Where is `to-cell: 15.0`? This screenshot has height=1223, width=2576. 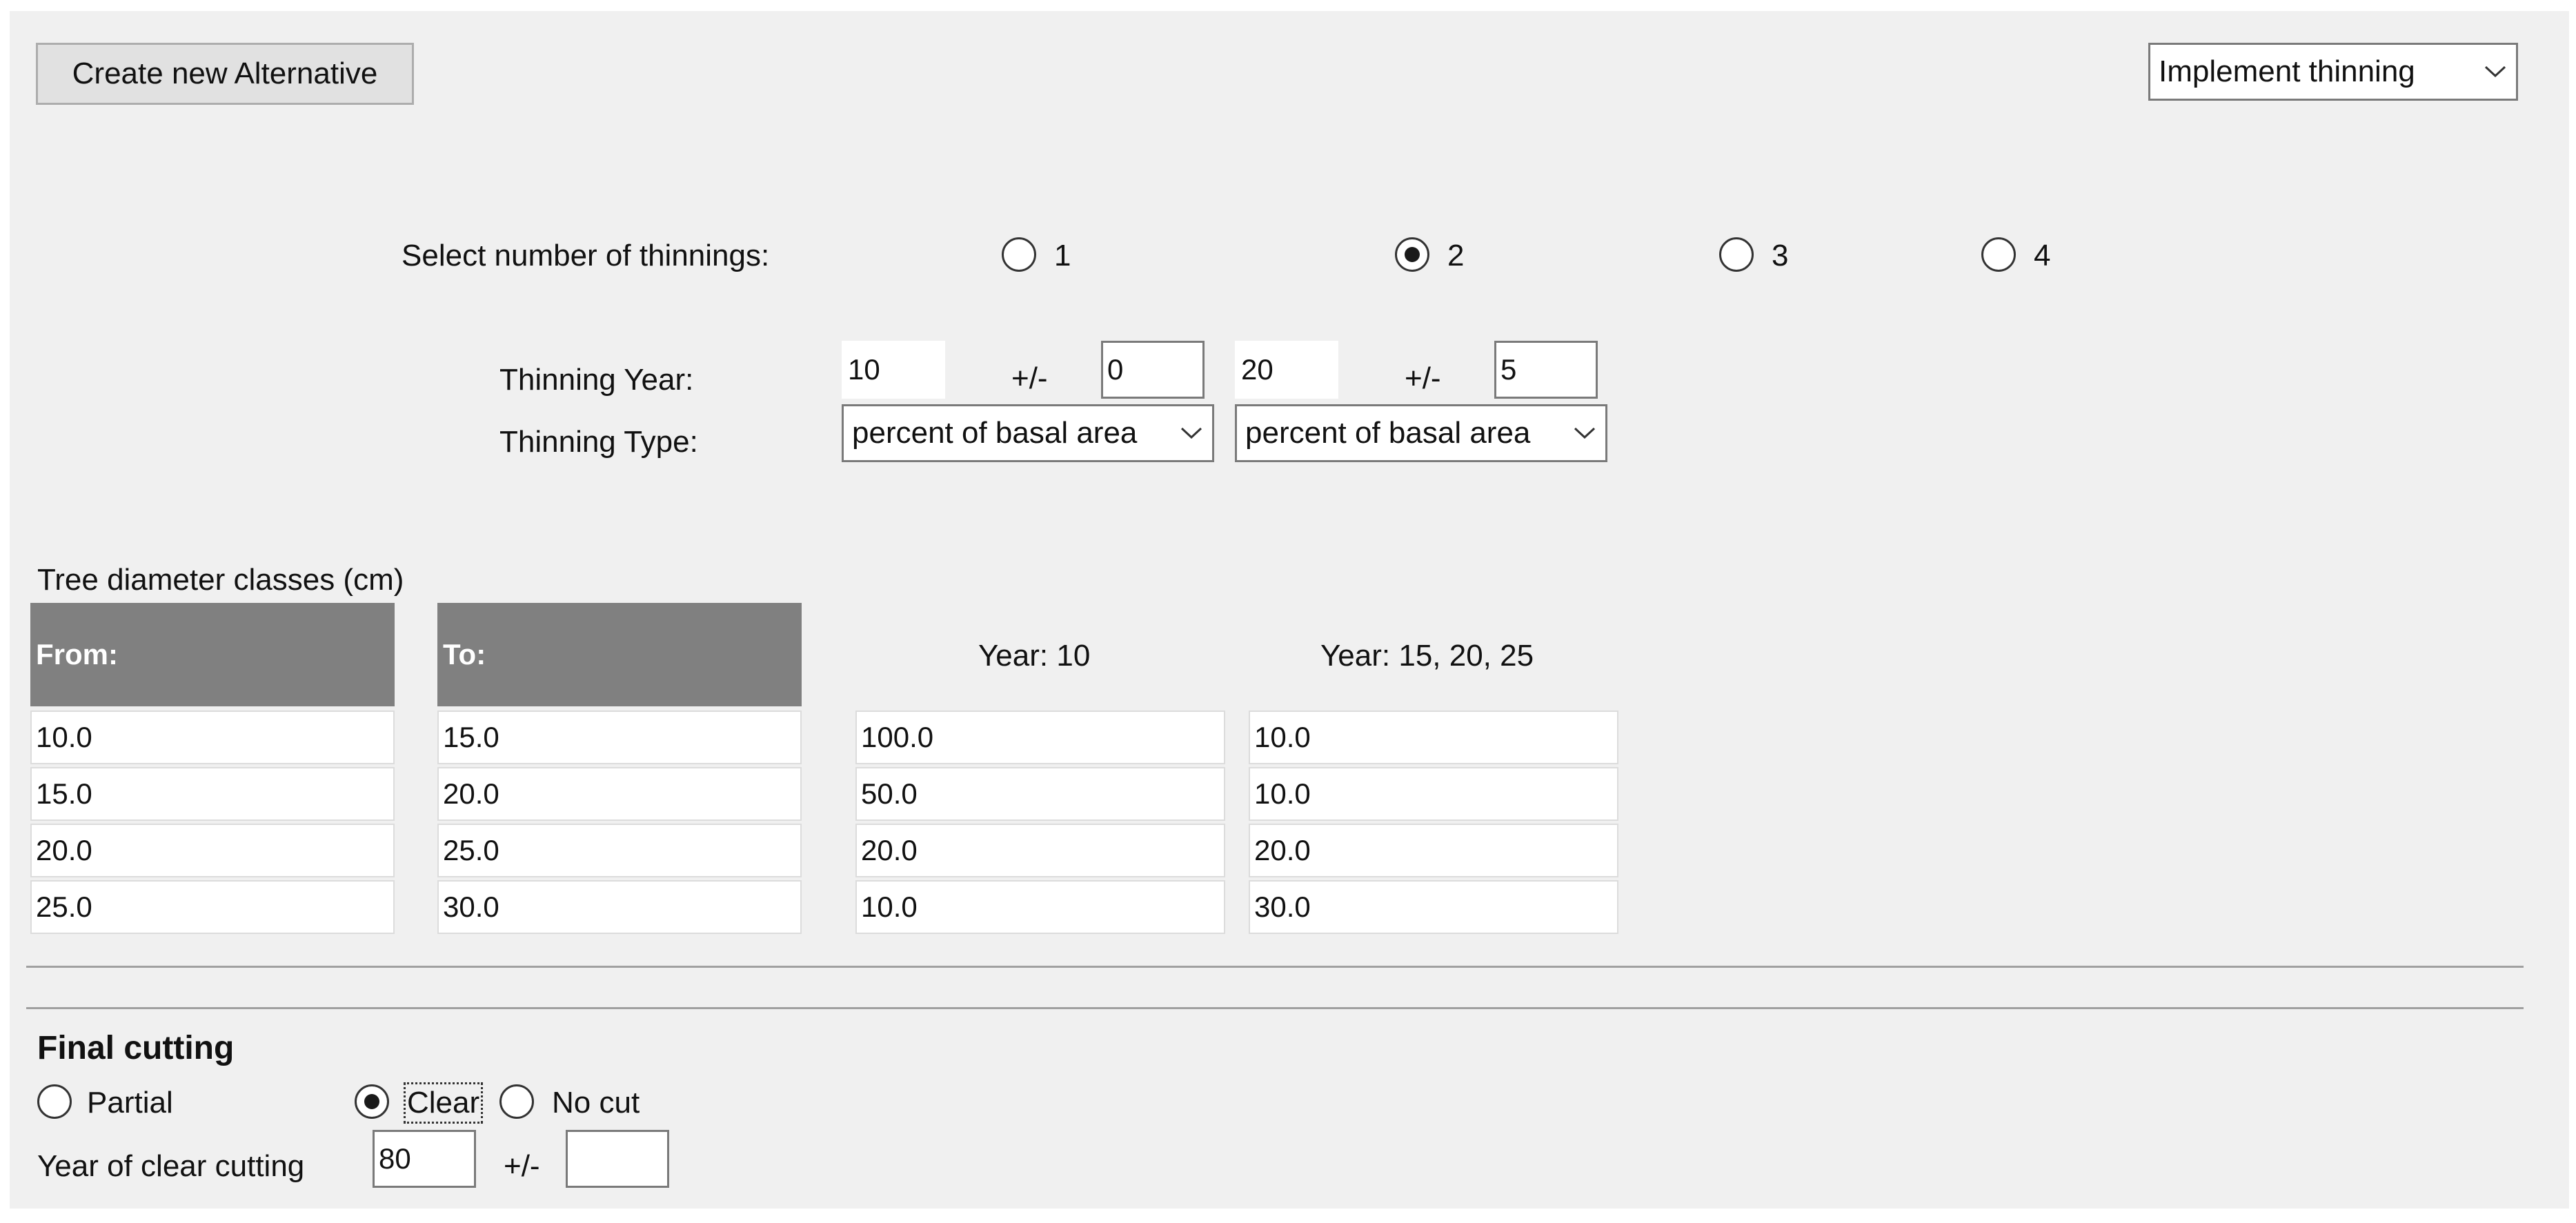
to-cell: 15.0 is located at coordinates (619, 737).